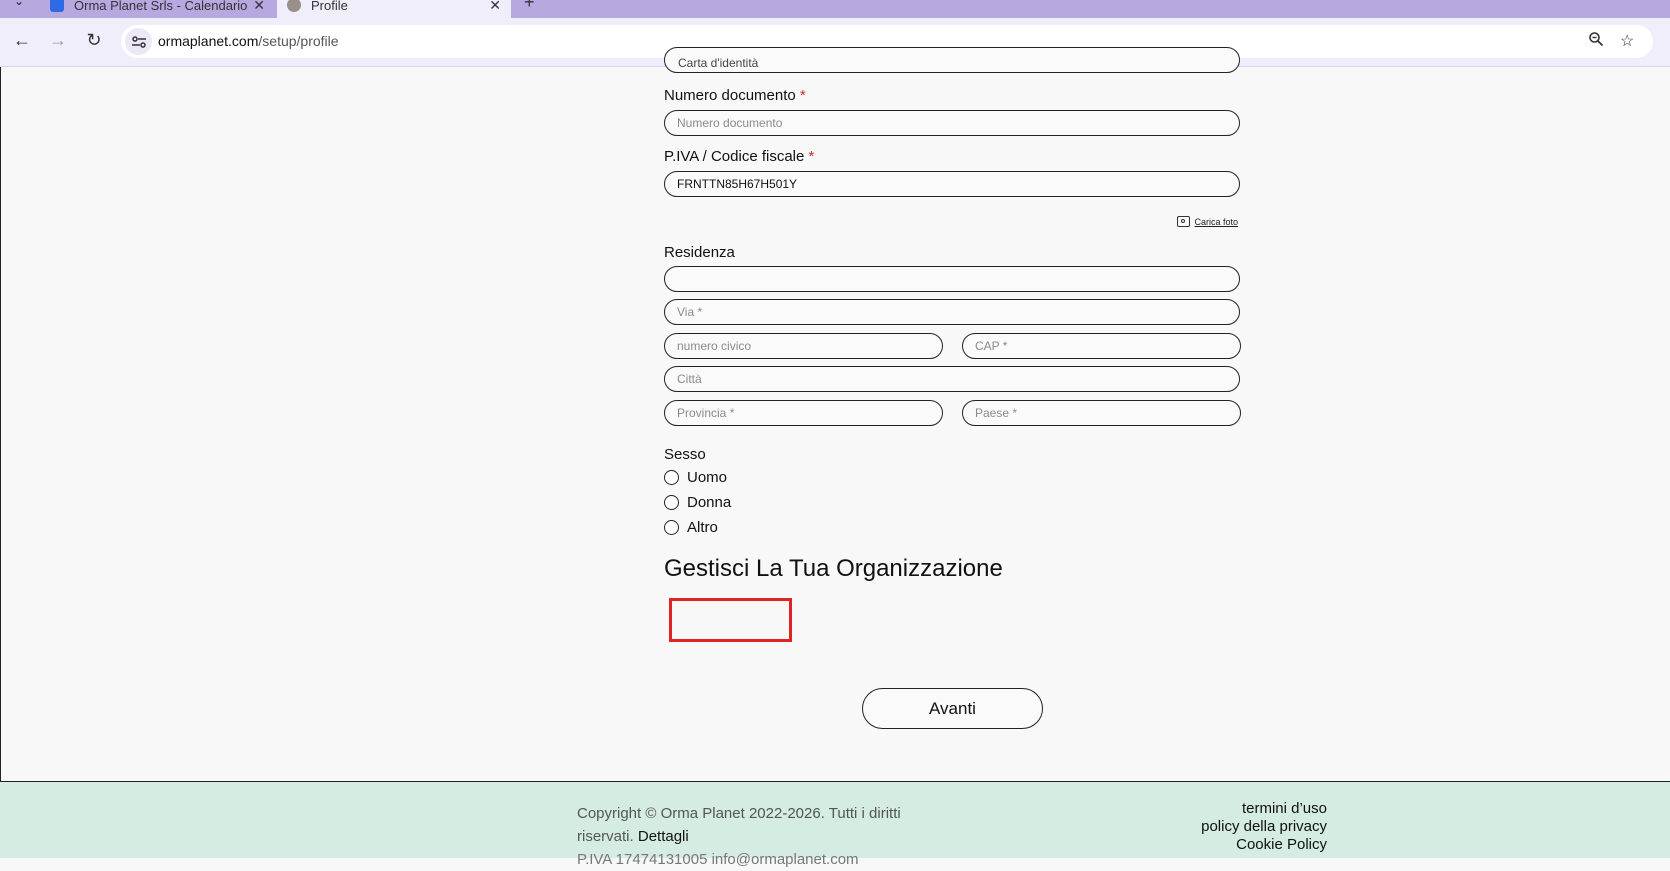 This screenshot has width=1670, height=871. What do you see at coordinates (685, 454) in the screenshot?
I see `sex-label: Sesso` at bounding box center [685, 454].